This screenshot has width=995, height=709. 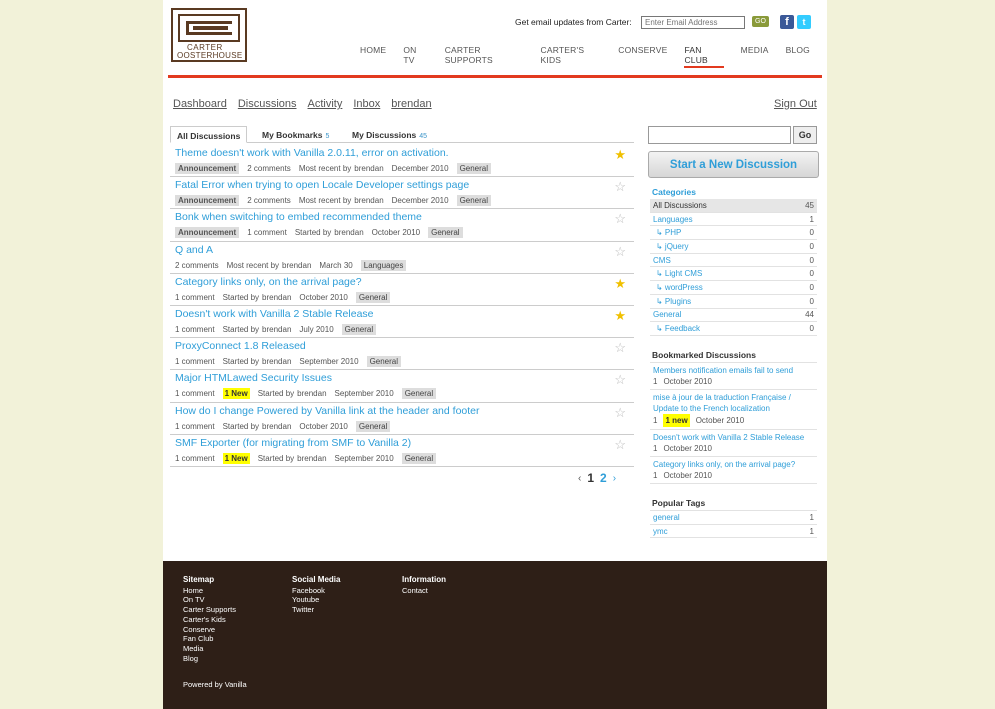 I want to click on sign-out-link: Sign Out, so click(x=795, y=104).